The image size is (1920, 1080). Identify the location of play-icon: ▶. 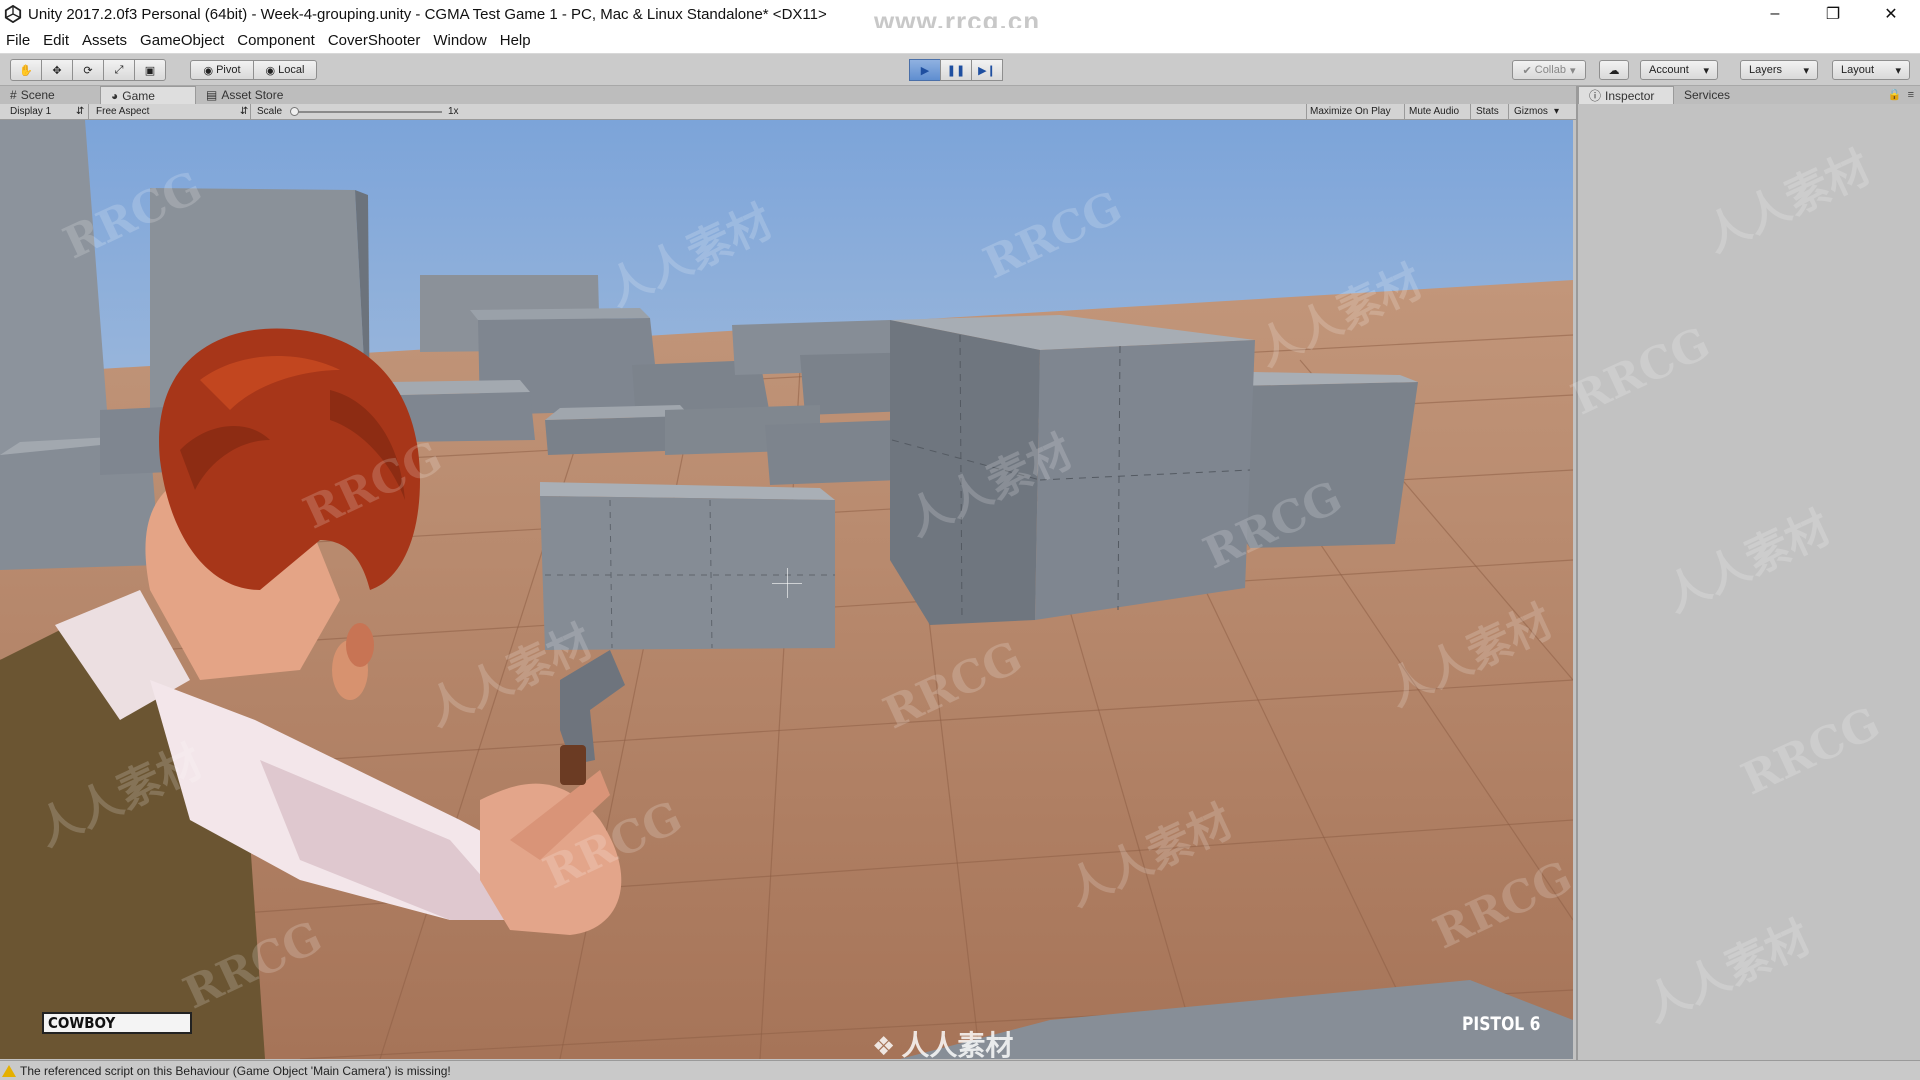
(925, 70).